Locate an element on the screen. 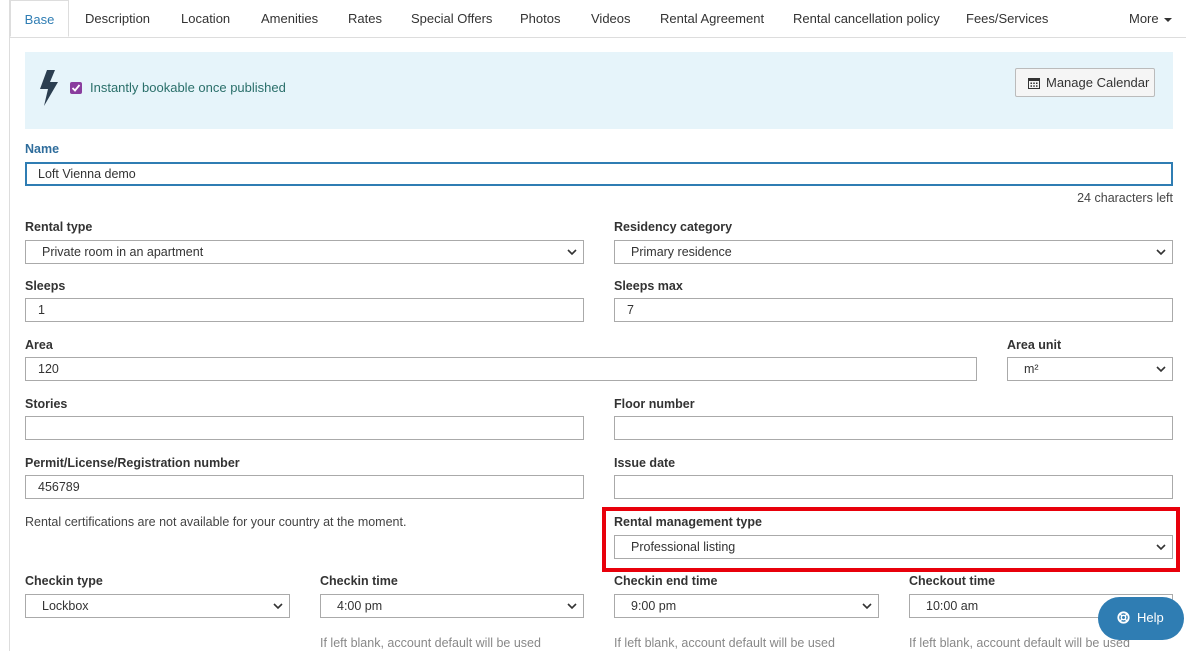 This screenshot has height=651, width=1186. help-button: Help is located at coordinates (1141, 618).